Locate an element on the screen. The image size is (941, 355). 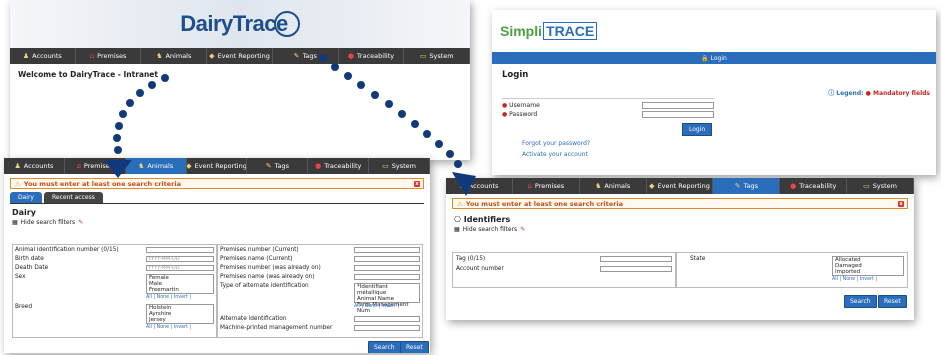
account-number-input is located at coordinates (636, 269).